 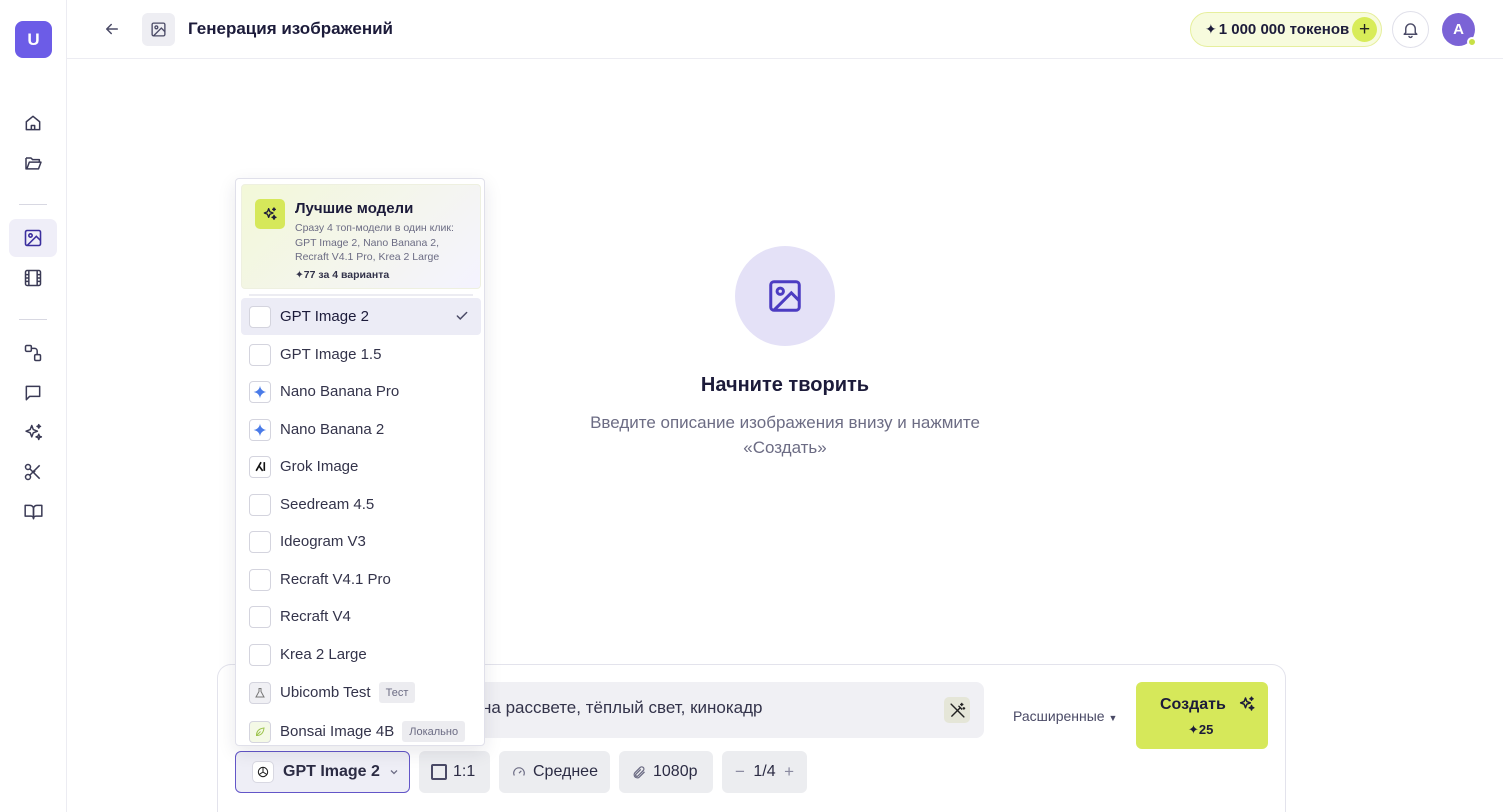 I want to click on scissors-icon, so click(x=33, y=472).